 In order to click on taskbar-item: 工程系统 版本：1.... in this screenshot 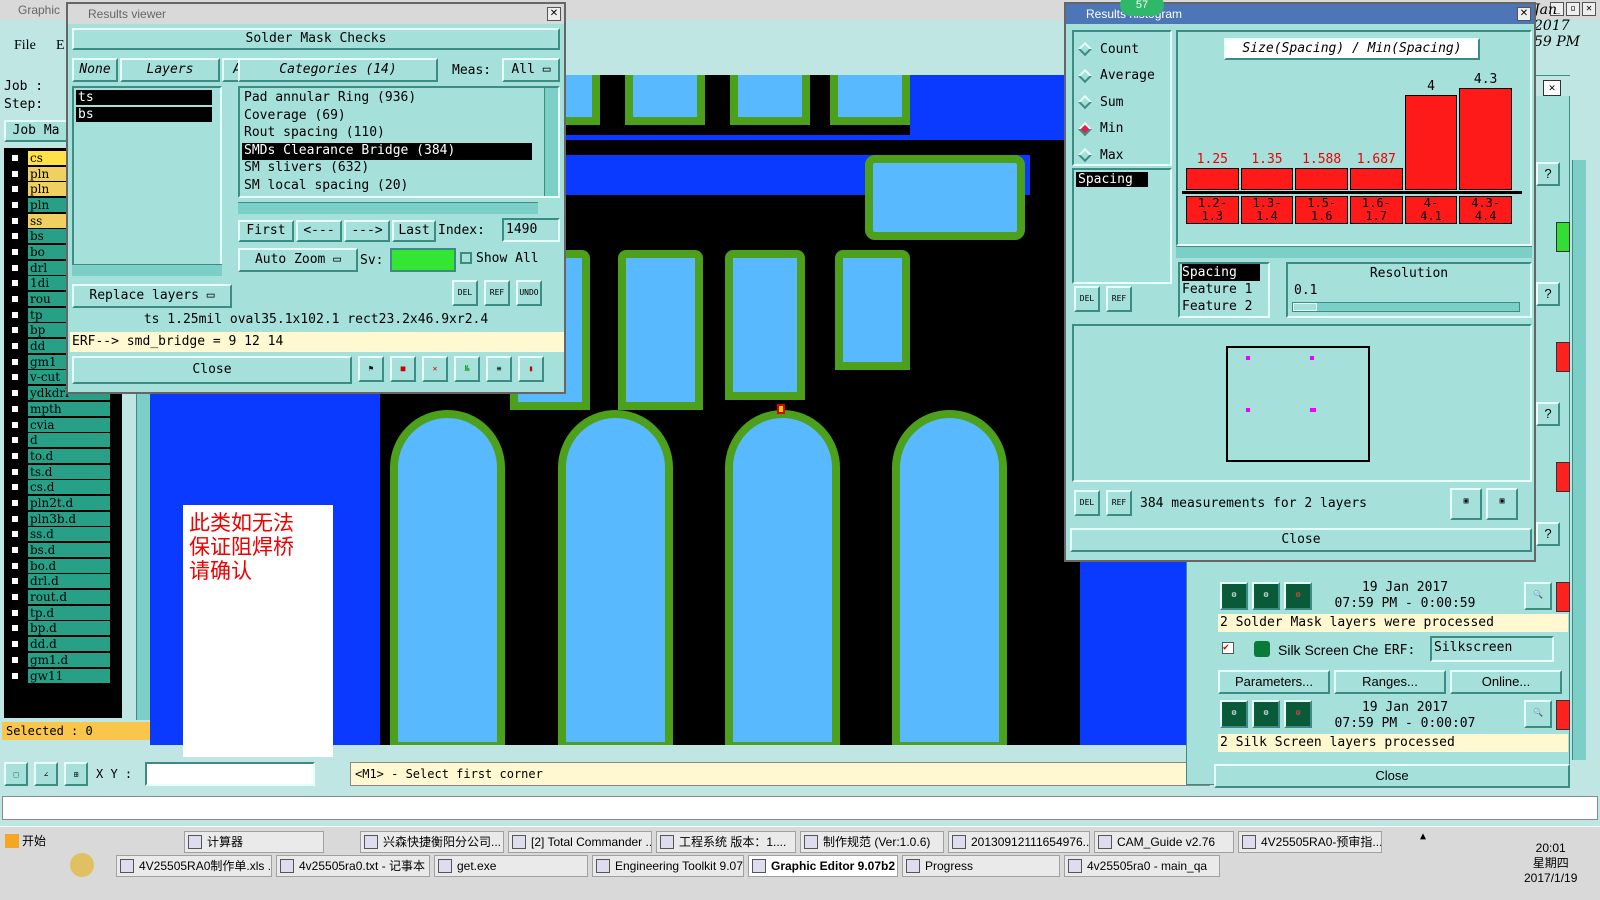, I will do `click(726, 842)`.